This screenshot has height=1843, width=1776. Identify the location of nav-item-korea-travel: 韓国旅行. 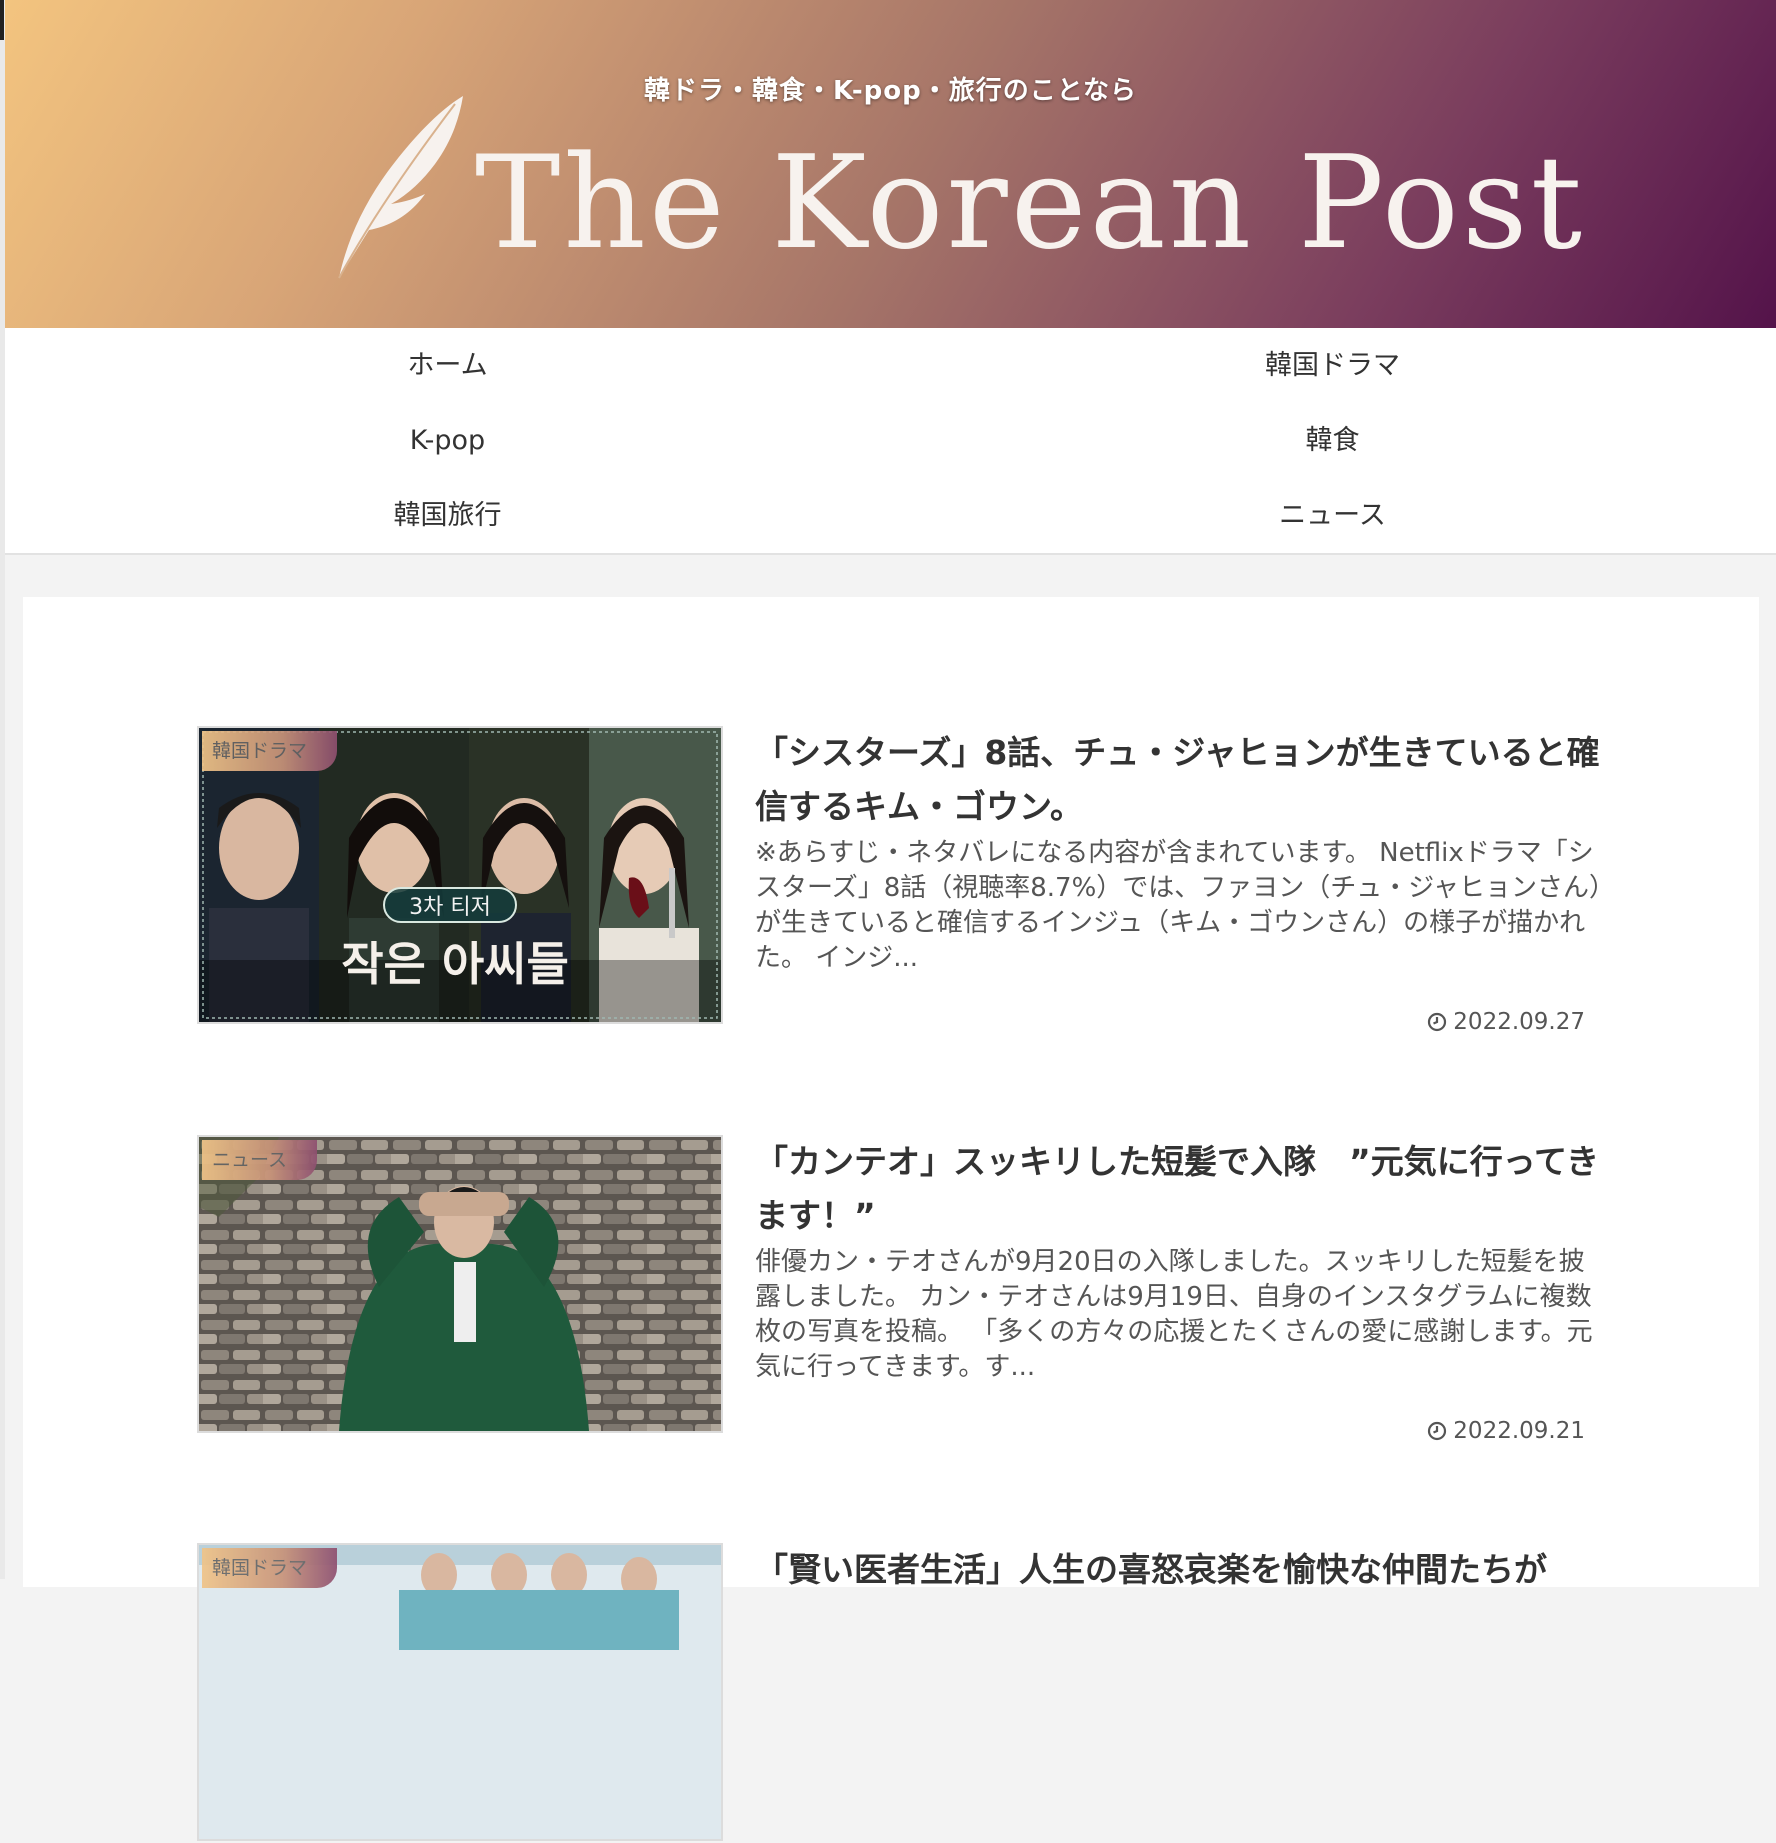
(447, 515).